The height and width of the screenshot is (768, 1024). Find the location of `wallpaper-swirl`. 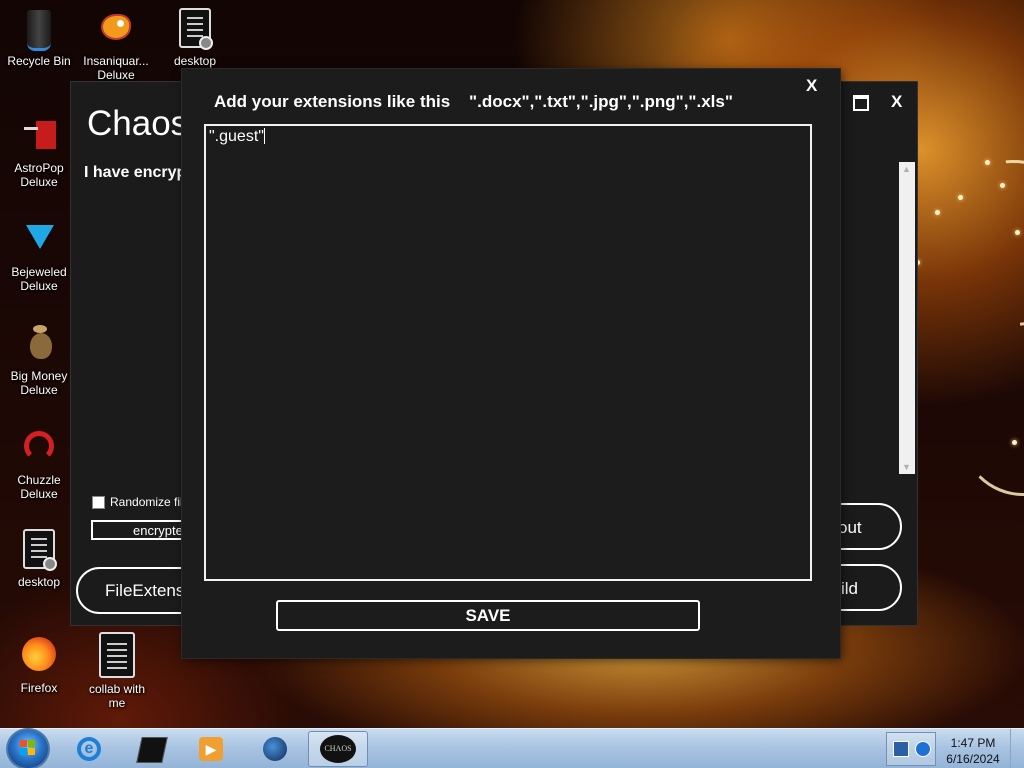

wallpaper-swirl is located at coordinates (992, 433).